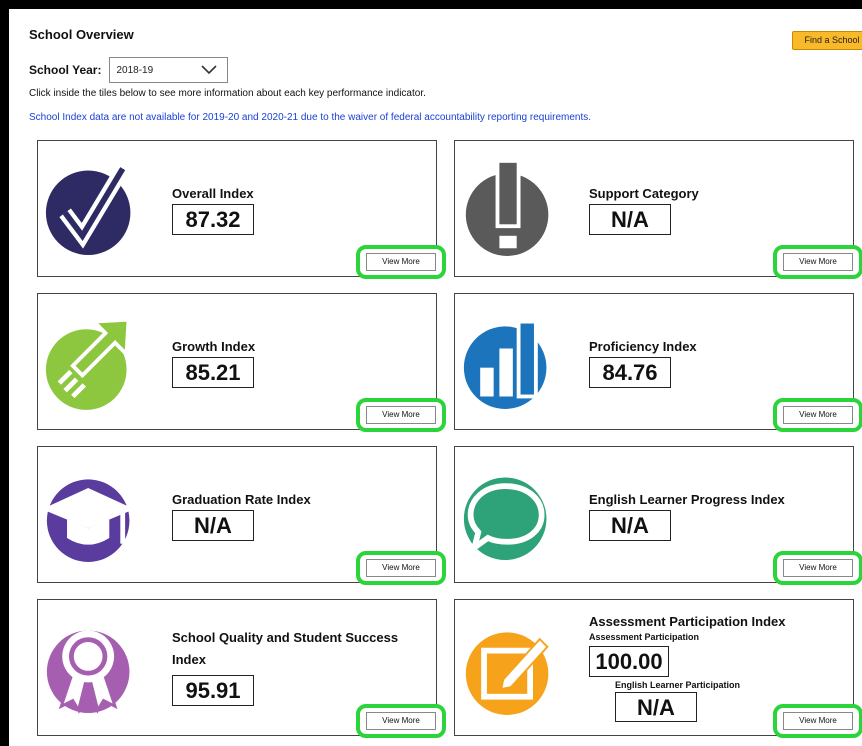 This screenshot has height=746, width=862. I want to click on tile-title: Growth Index, so click(214, 346).